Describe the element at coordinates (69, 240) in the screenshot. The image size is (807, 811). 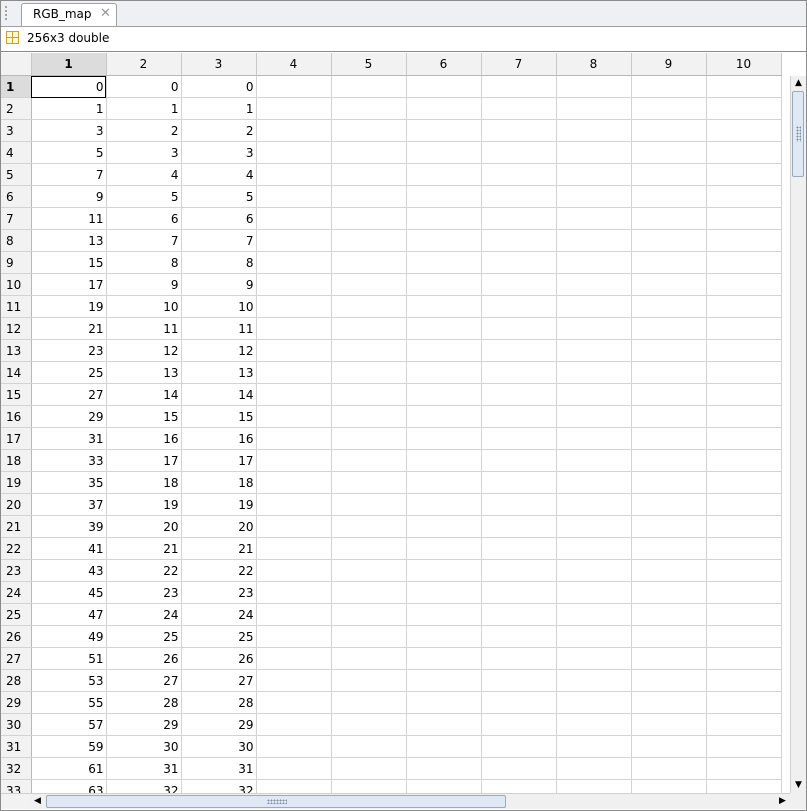
I see `table-cell: 13` at that location.